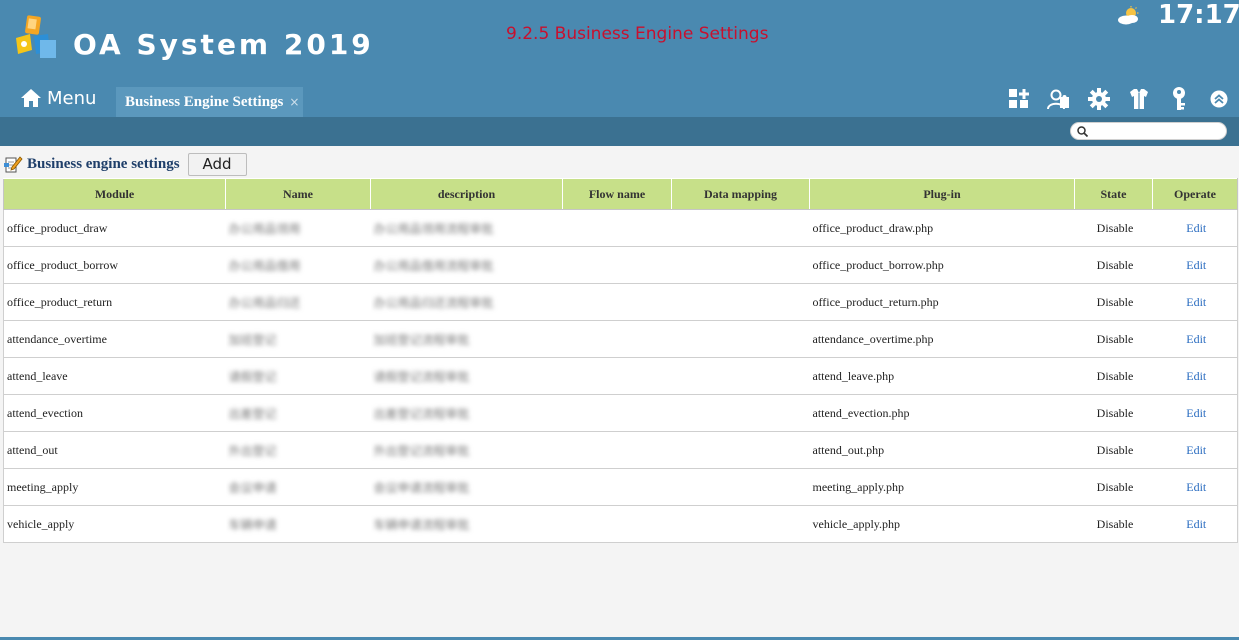 This screenshot has height=640, width=1239. What do you see at coordinates (1219, 99) in the screenshot?
I see `chevron-up-icon` at bounding box center [1219, 99].